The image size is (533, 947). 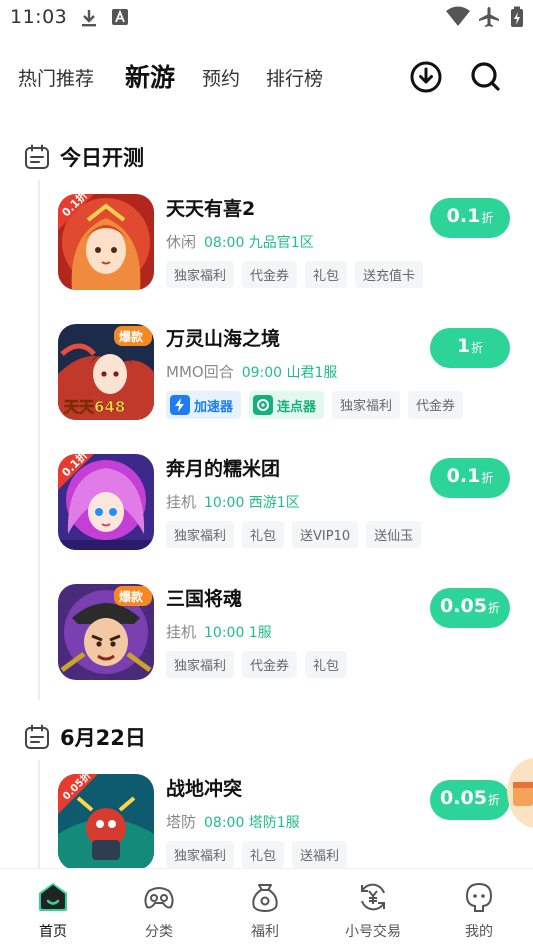 I want to click on section-title: 今日开测, so click(x=102, y=158).